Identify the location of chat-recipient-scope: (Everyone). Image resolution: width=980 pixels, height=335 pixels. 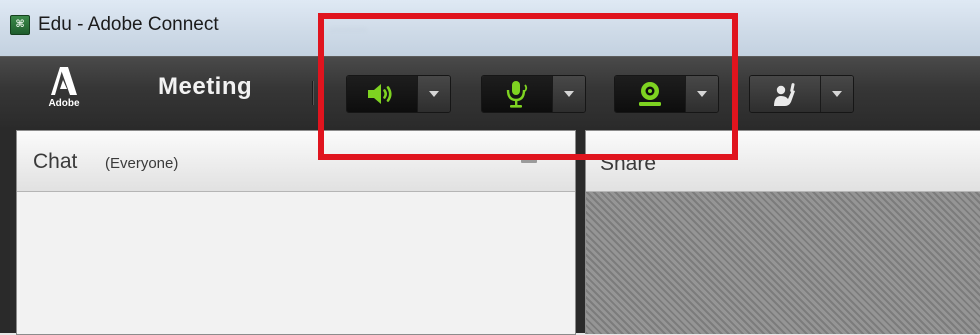
(141, 163).